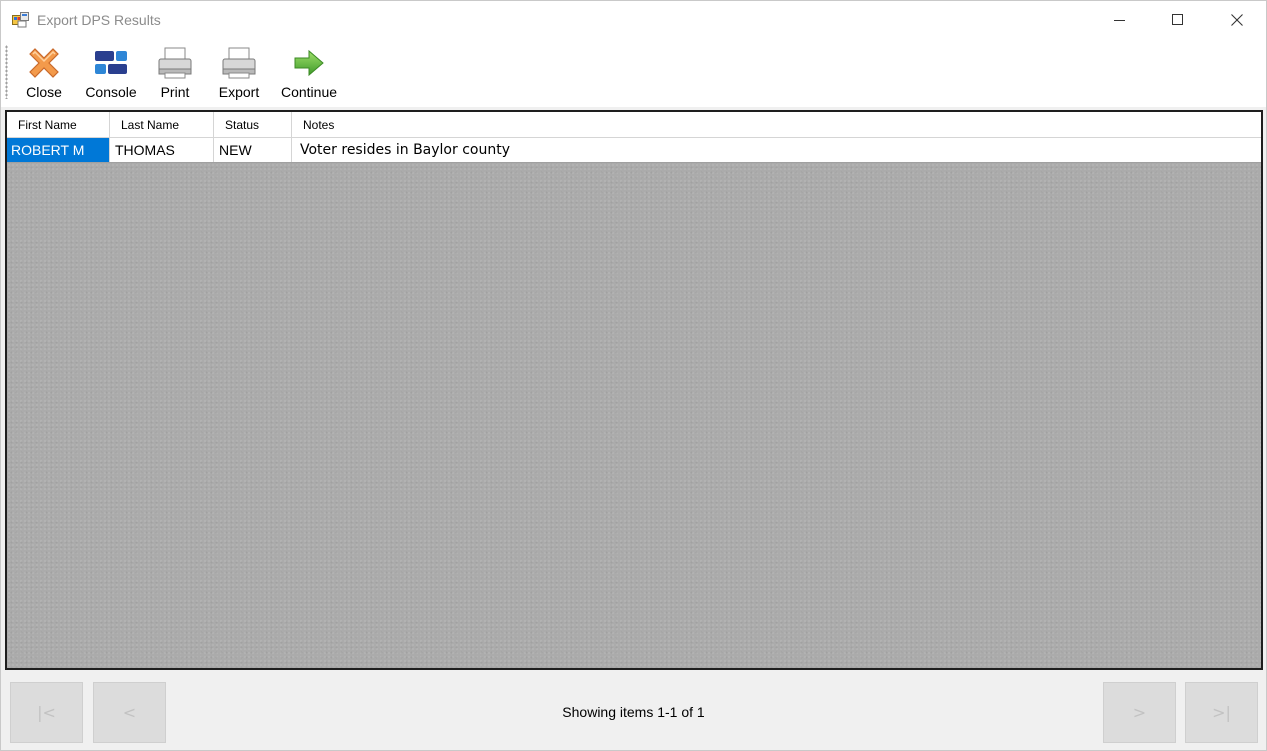 This screenshot has height=751, width=1267. Describe the element at coordinates (162, 150) in the screenshot. I see `cell-last-name: THOMAS` at that location.